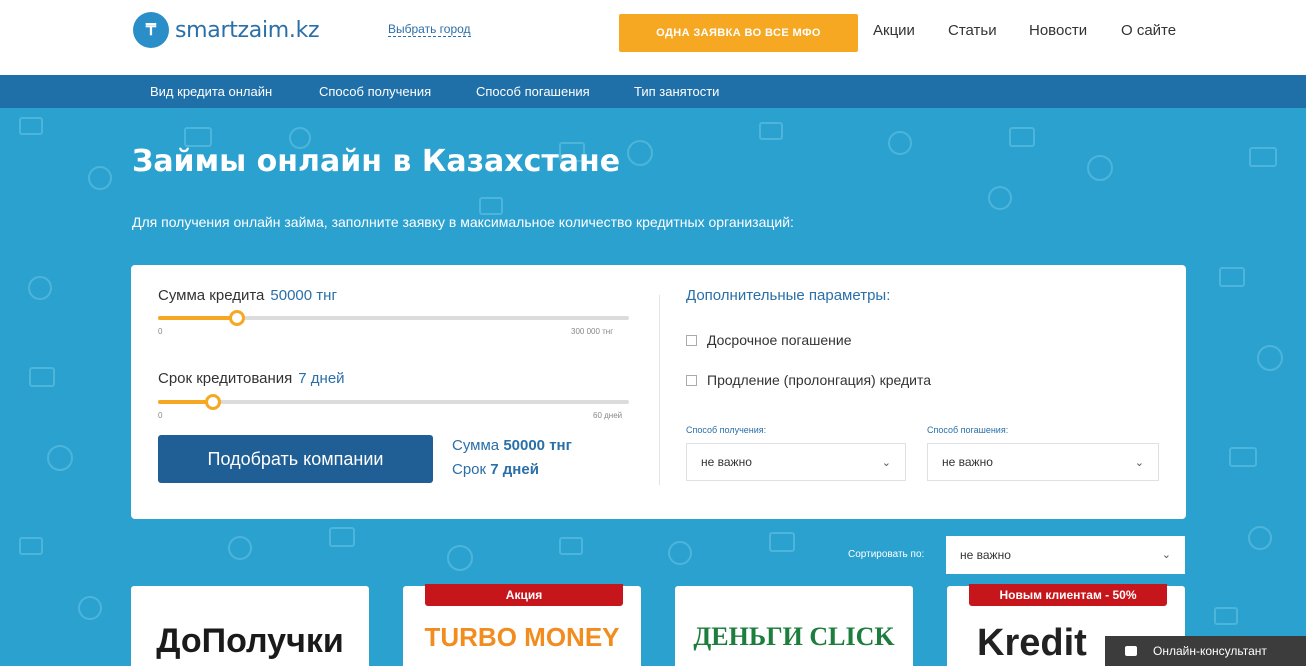  I want to click on early-repayment-checkbox, so click(691, 340).